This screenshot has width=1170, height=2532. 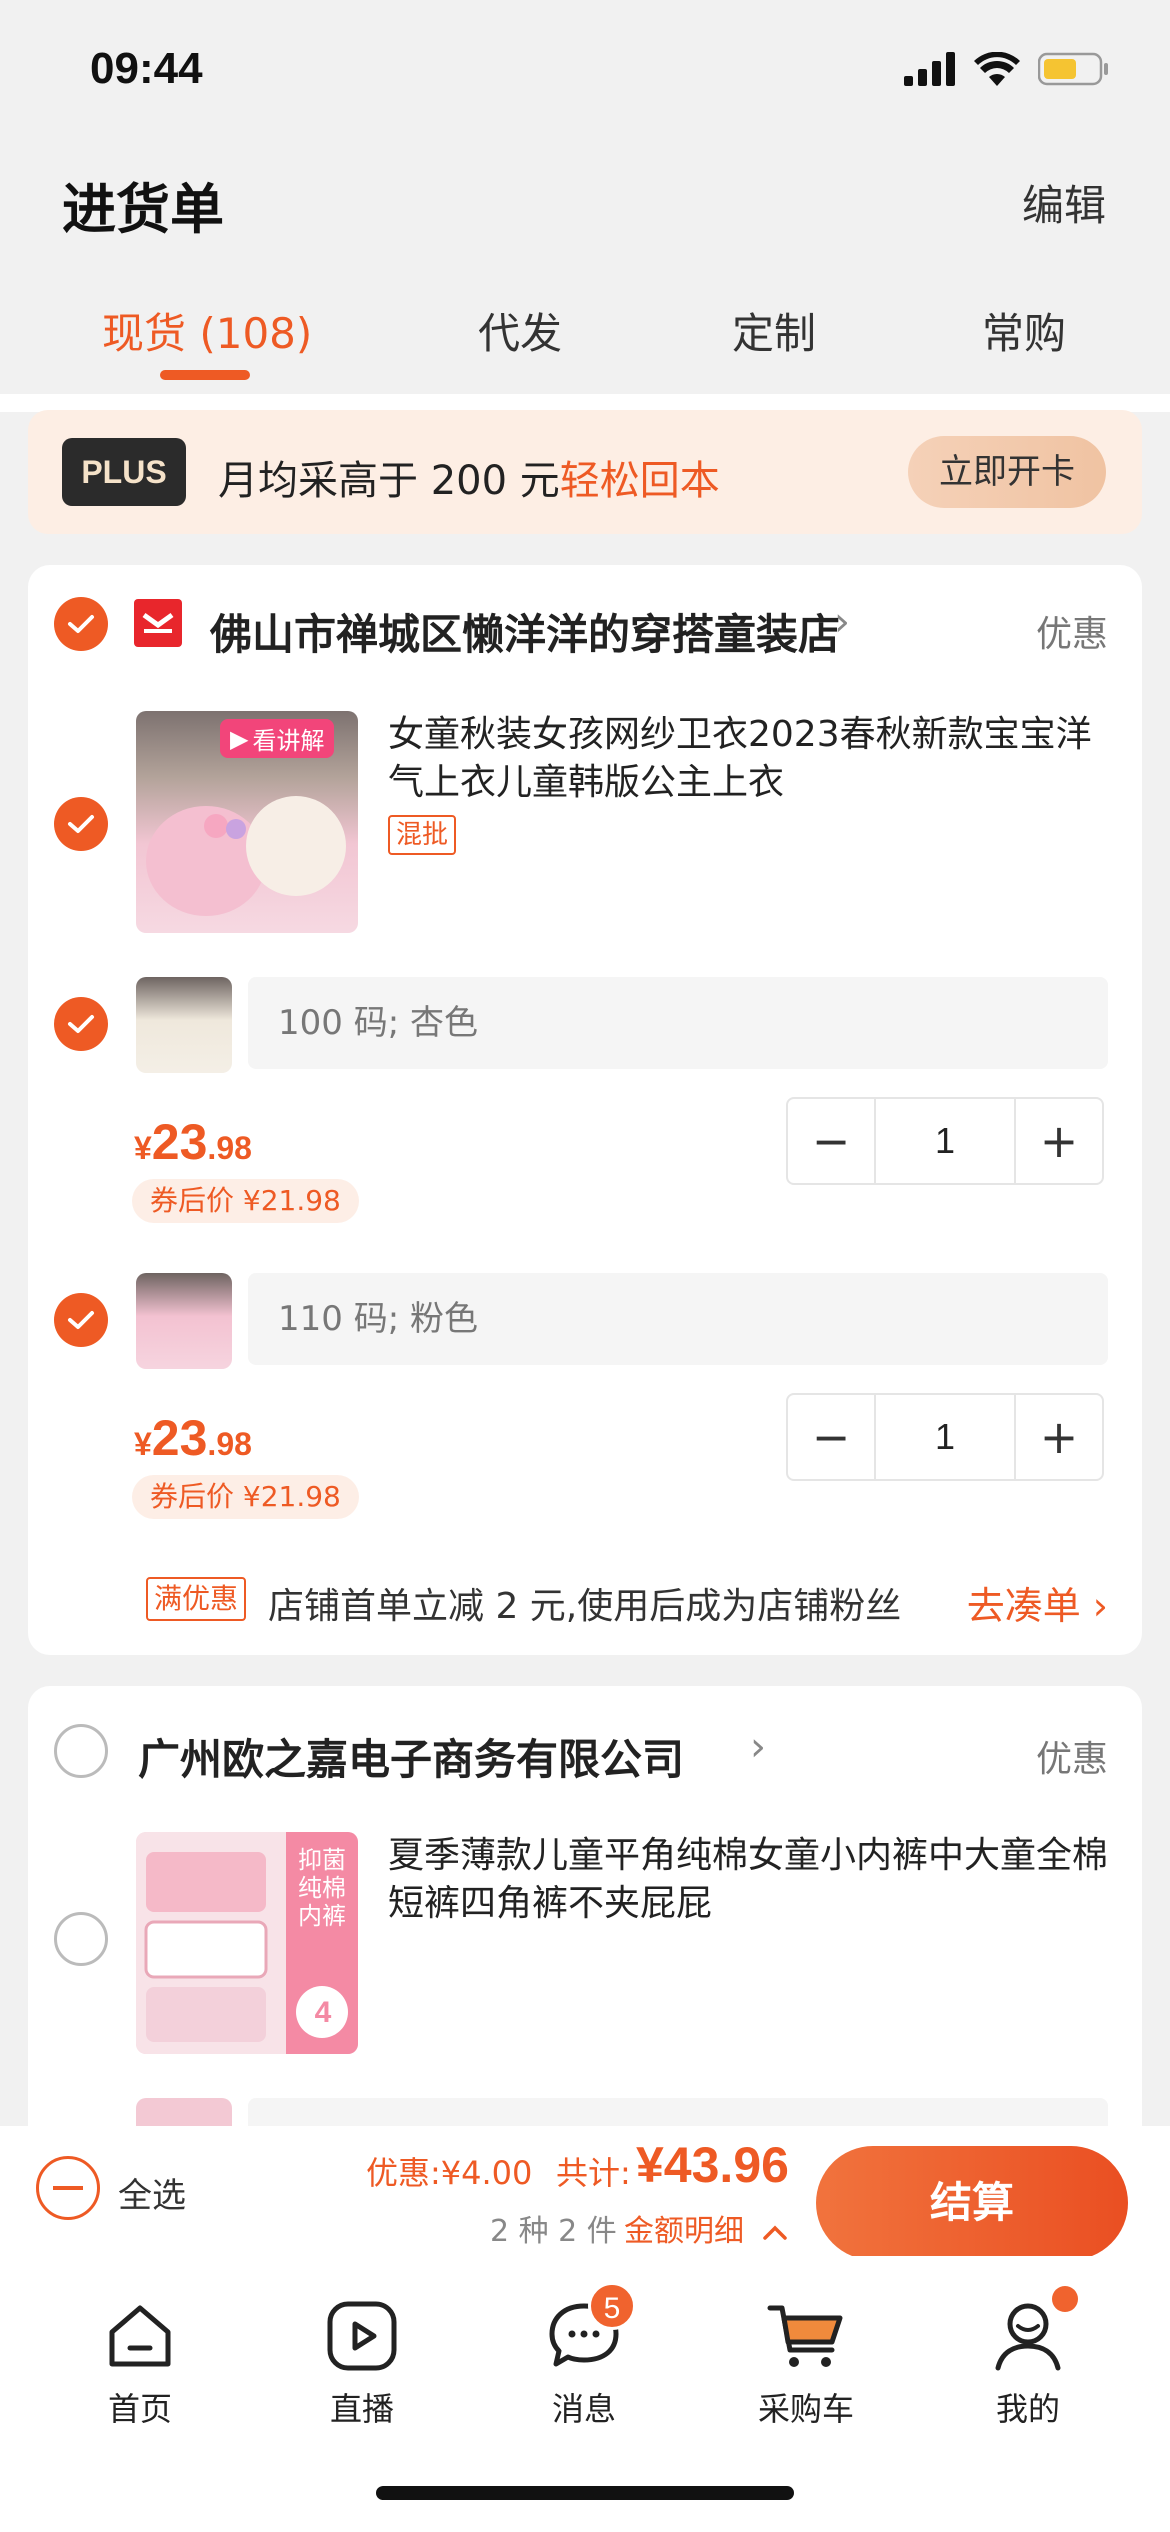 I want to click on checkout-bar: 全选 优惠:¥4.00 共计: ¥43.96 2 种 2 件 金额明细 结算, so click(x=585, y=2193).